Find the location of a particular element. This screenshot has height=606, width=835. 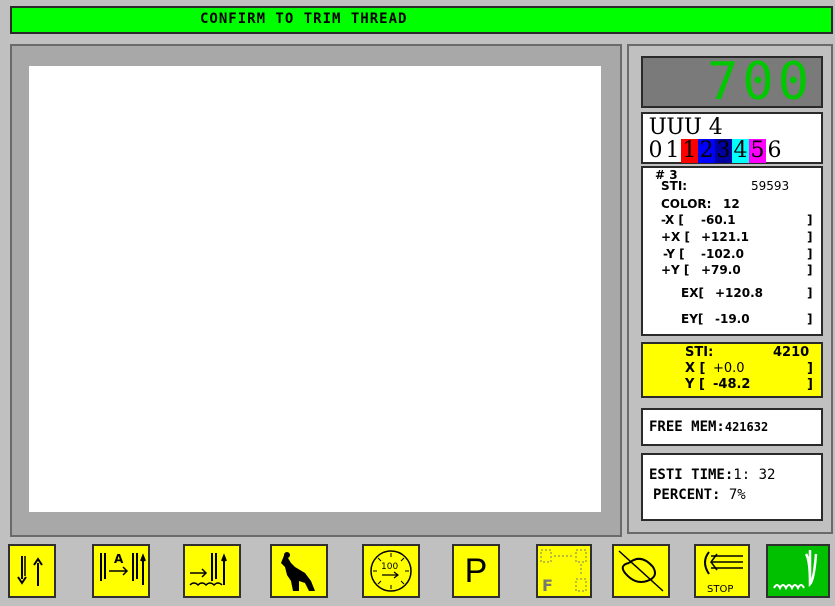

frame-move-button: F is located at coordinates (564, 571).